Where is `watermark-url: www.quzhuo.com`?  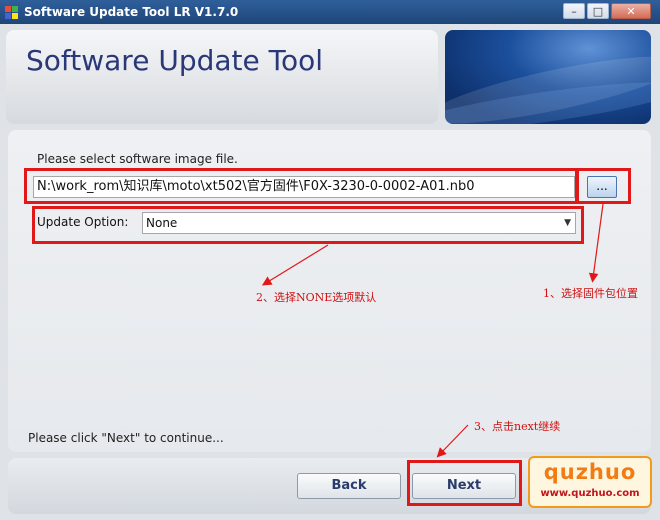
watermark-url: www.quzhuo.com is located at coordinates (590, 493).